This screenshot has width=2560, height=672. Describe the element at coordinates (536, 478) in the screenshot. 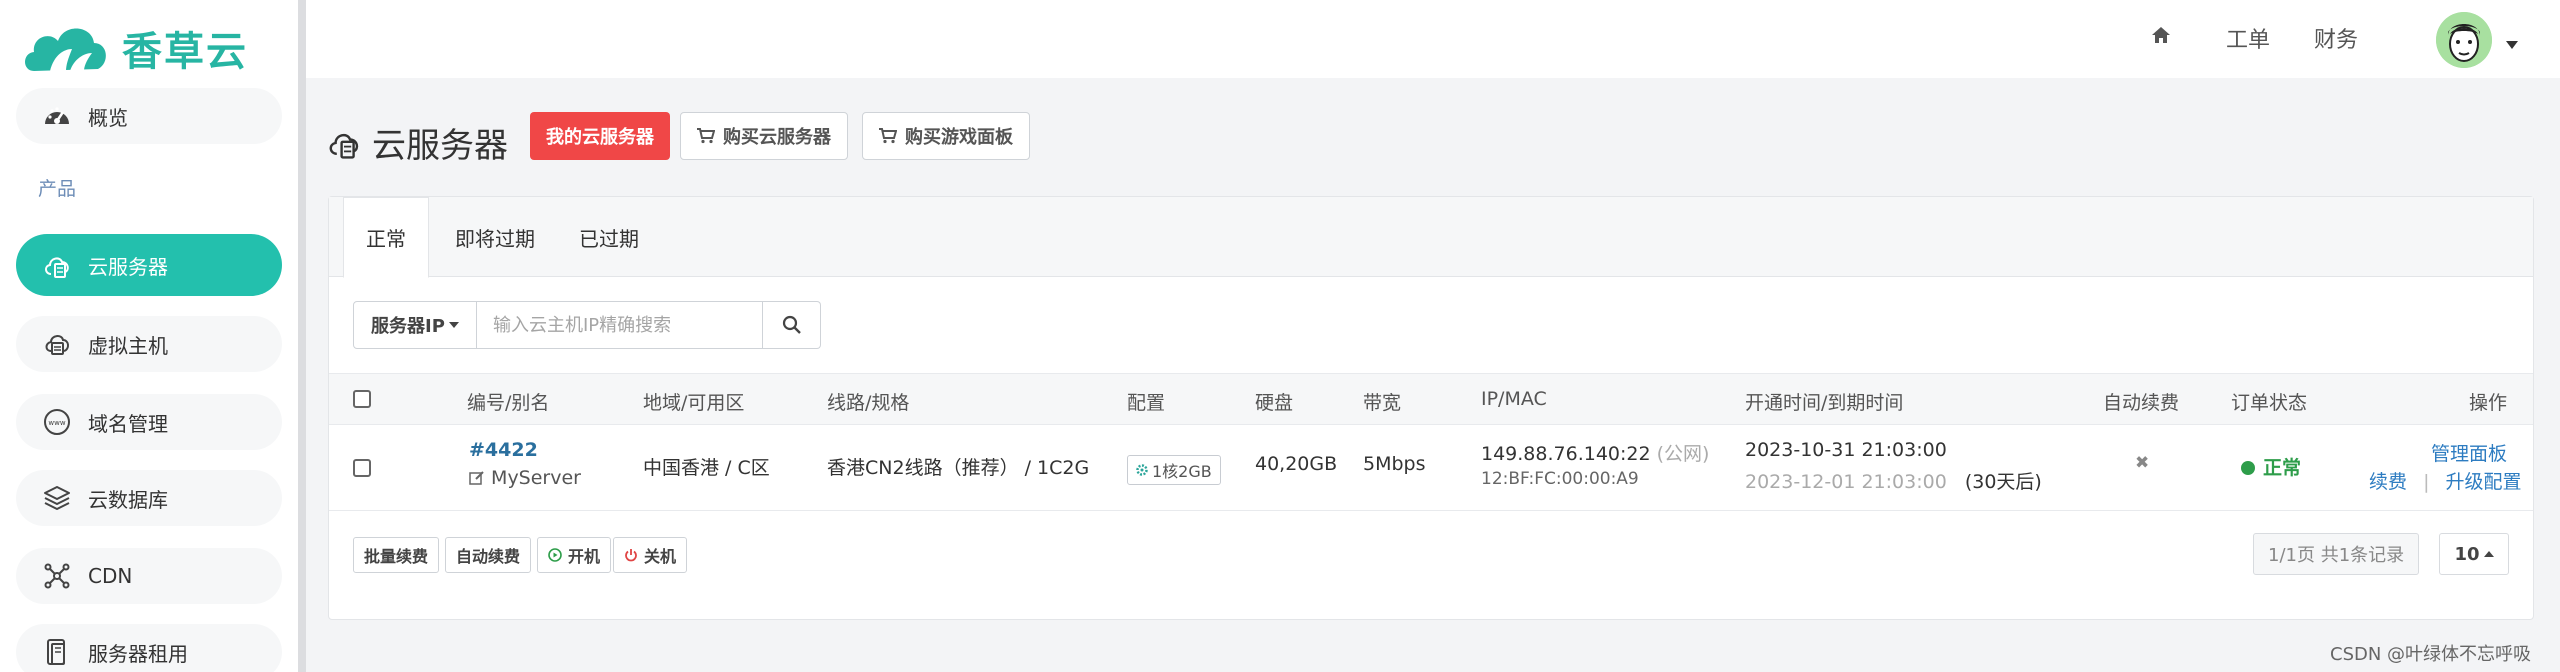

I see `server-alias-text: MyServer` at that location.